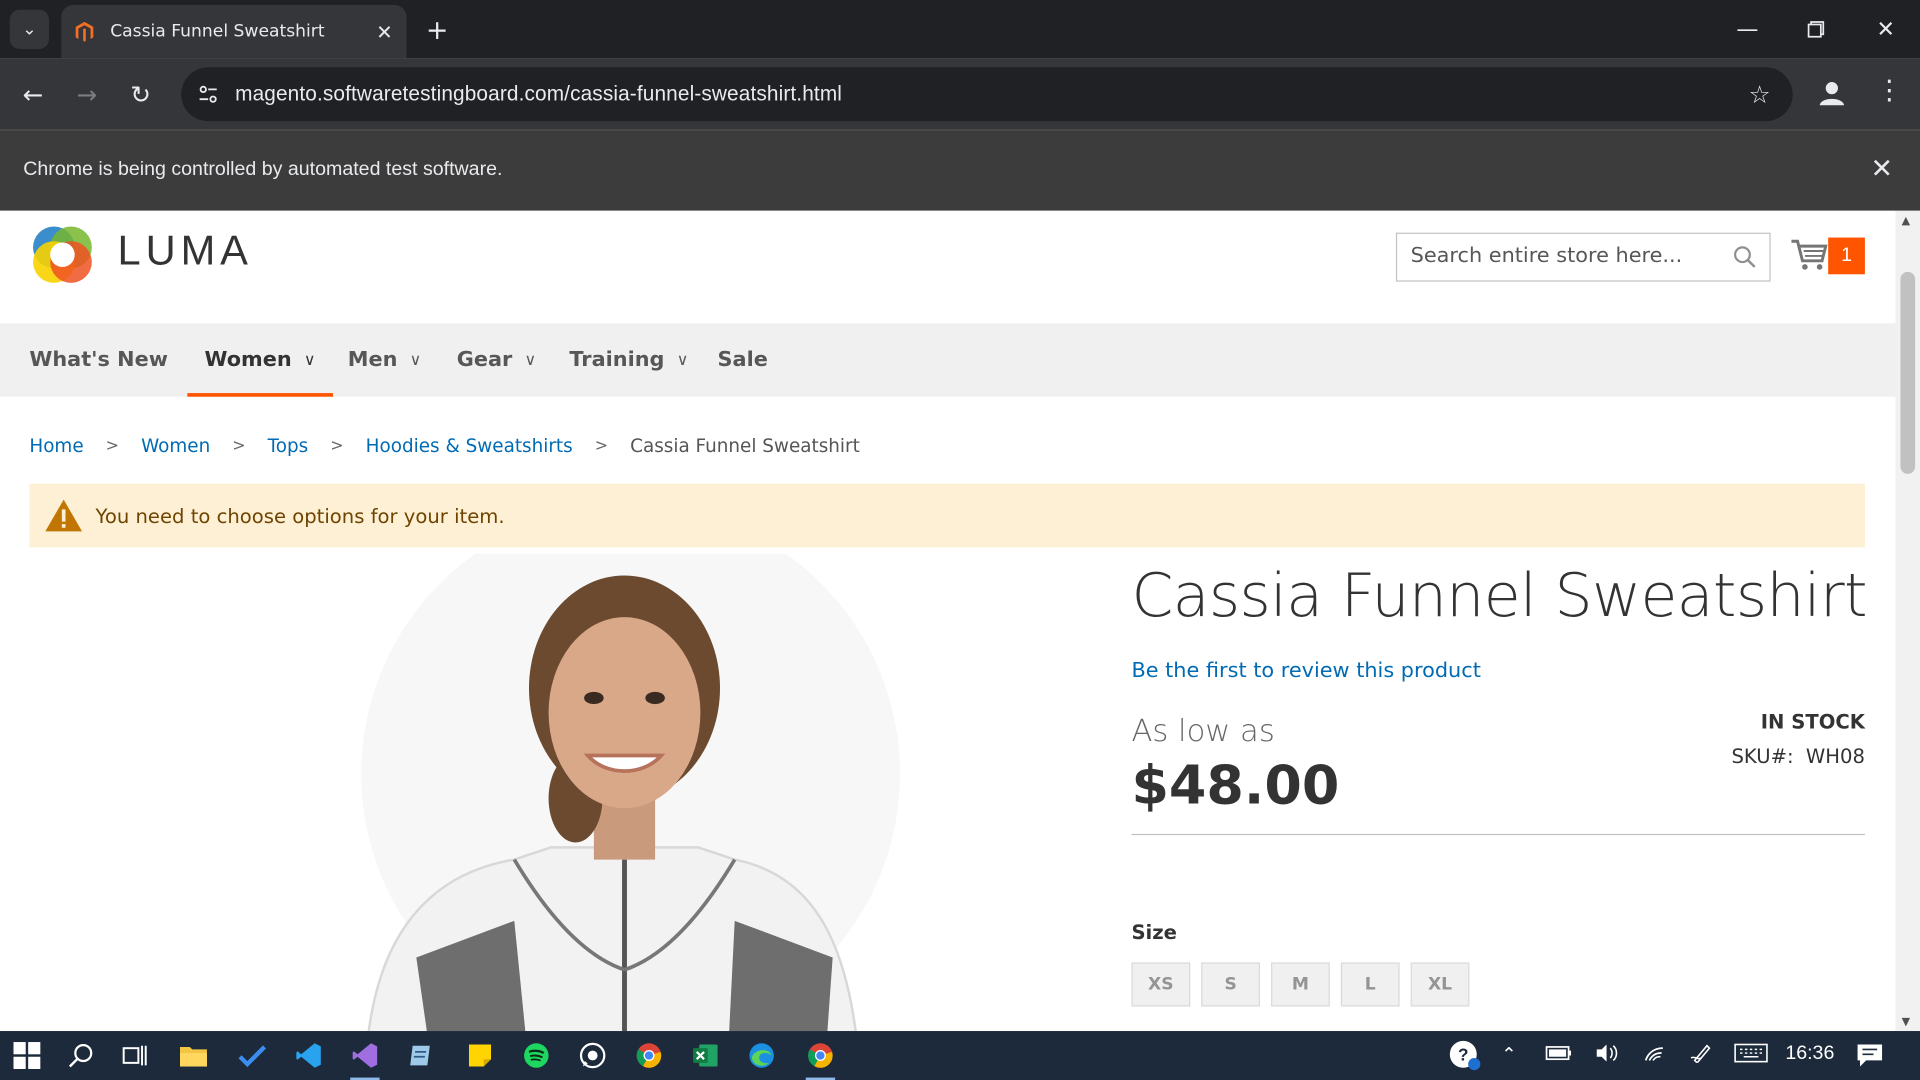 The image size is (1920, 1080). I want to click on profile-icon, so click(1832, 93).